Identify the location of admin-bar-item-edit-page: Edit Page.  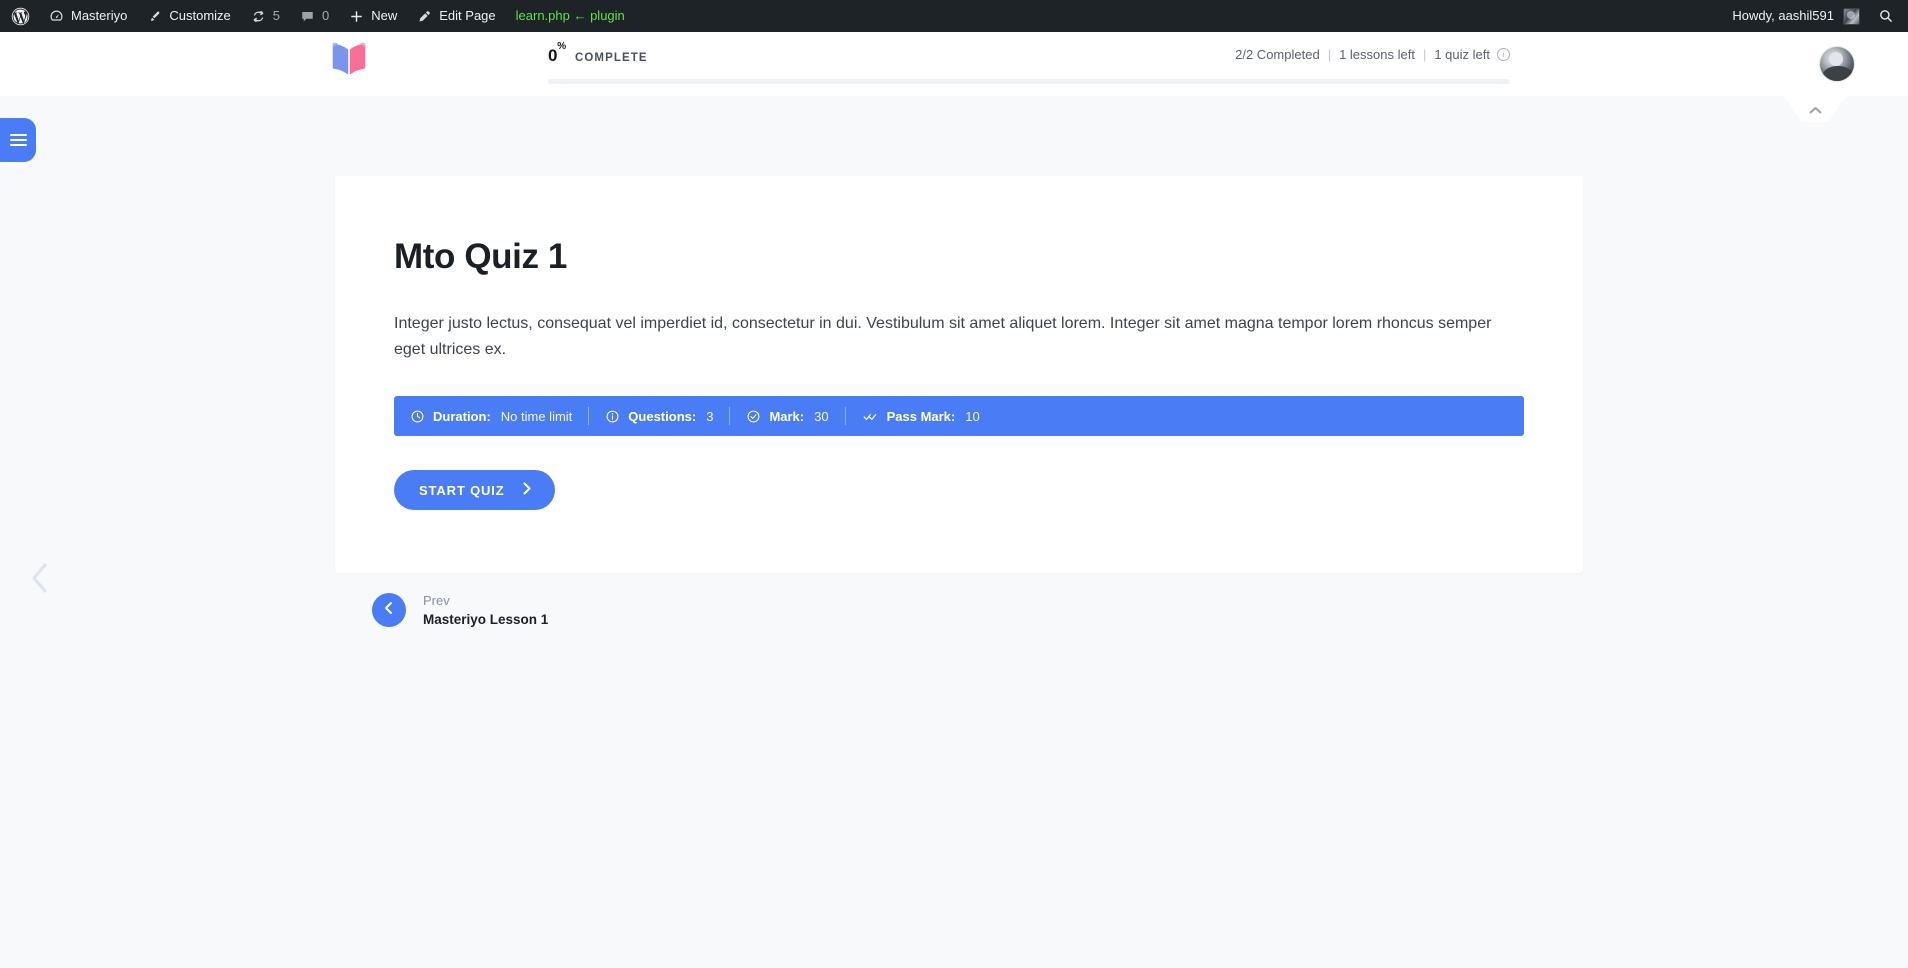
(456, 16).